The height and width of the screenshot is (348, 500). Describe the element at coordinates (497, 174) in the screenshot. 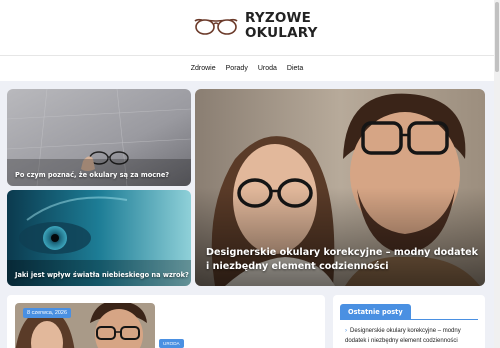

I see `page-scrollbar` at that location.